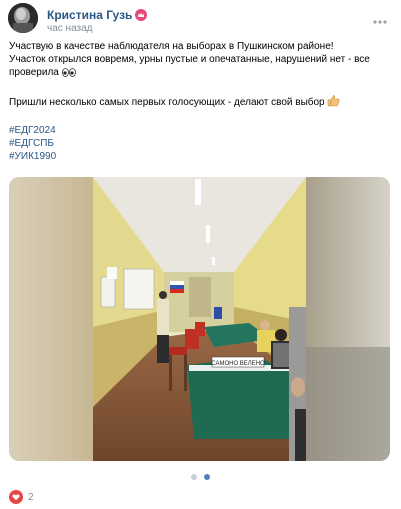  Describe the element at coordinates (23, 18) in the screenshot. I see `author-avatar` at that location.